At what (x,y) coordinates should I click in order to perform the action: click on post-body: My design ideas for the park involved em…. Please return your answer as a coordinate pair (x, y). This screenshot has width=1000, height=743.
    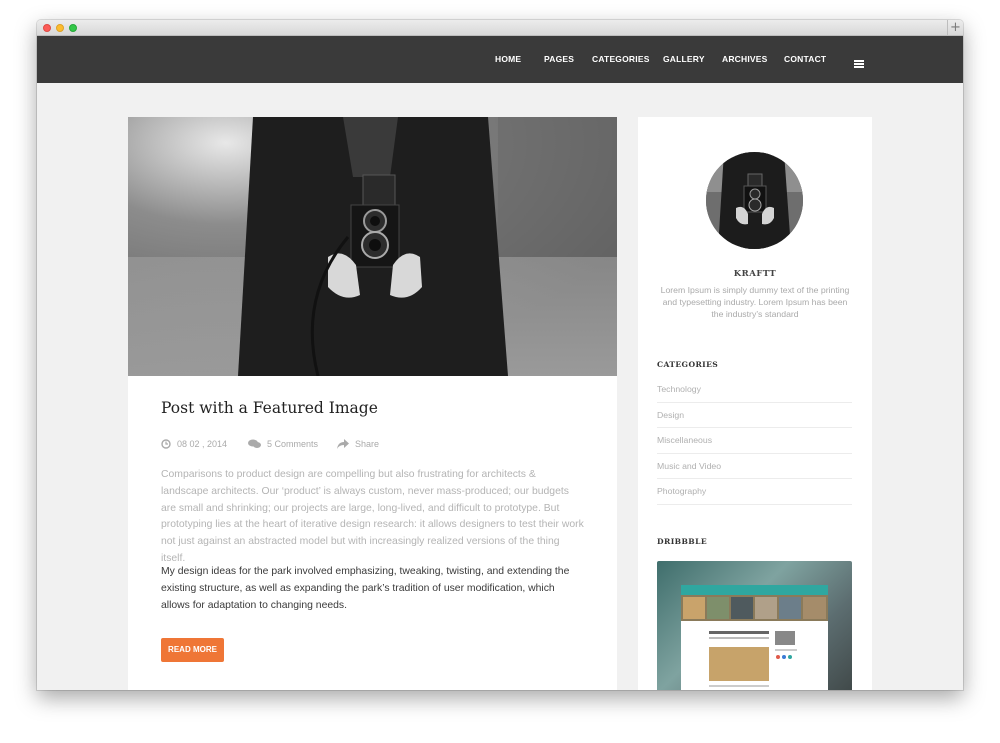
    Looking at the image, I should click on (365, 588).